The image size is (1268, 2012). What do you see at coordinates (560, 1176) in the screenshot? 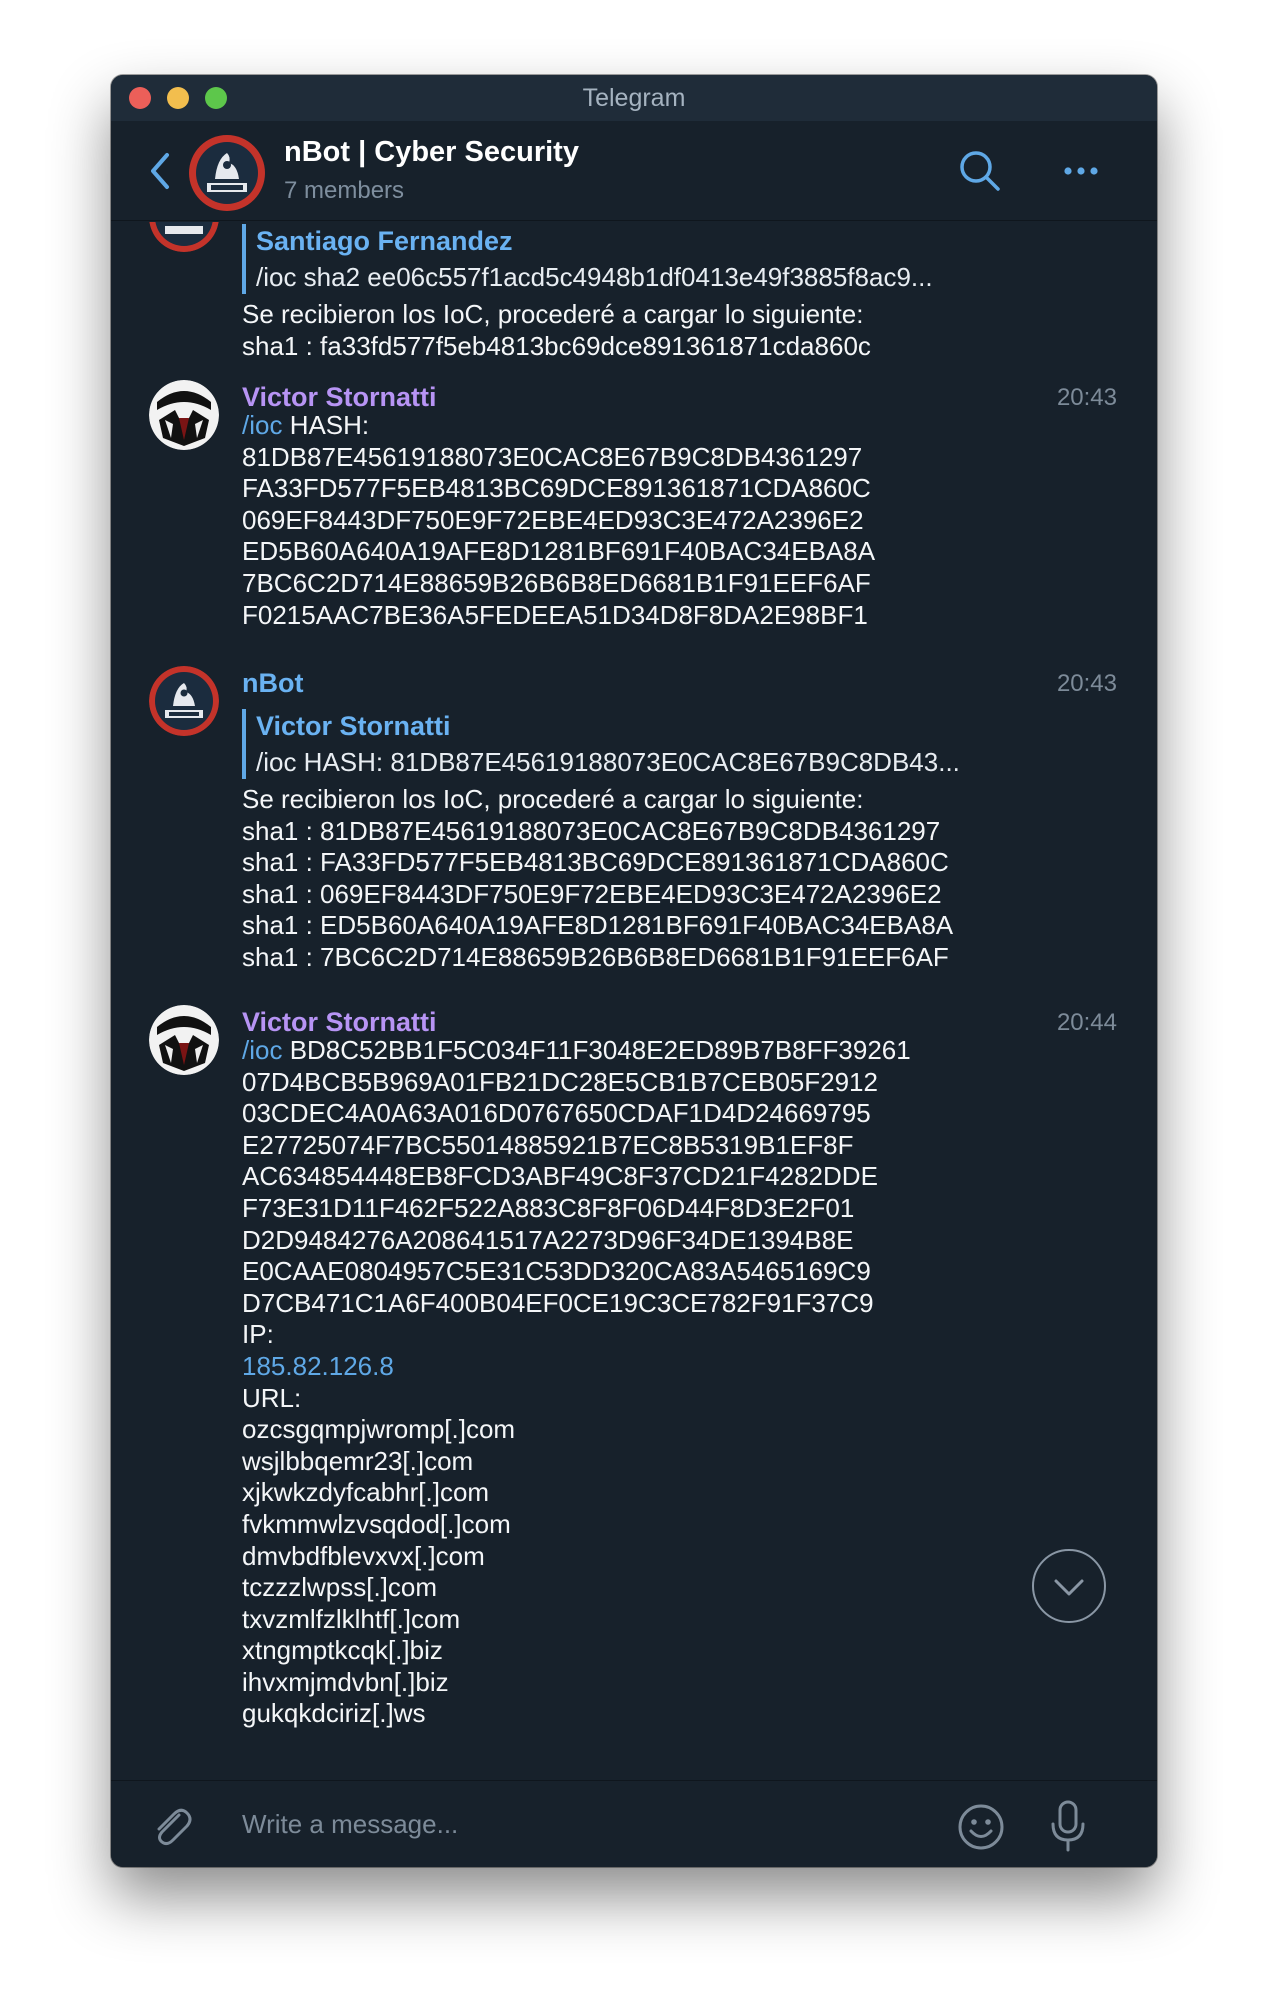
I see `message-line: AC634854448EB8FCD3ABF49C8F37CD21F4282DDE` at bounding box center [560, 1176].